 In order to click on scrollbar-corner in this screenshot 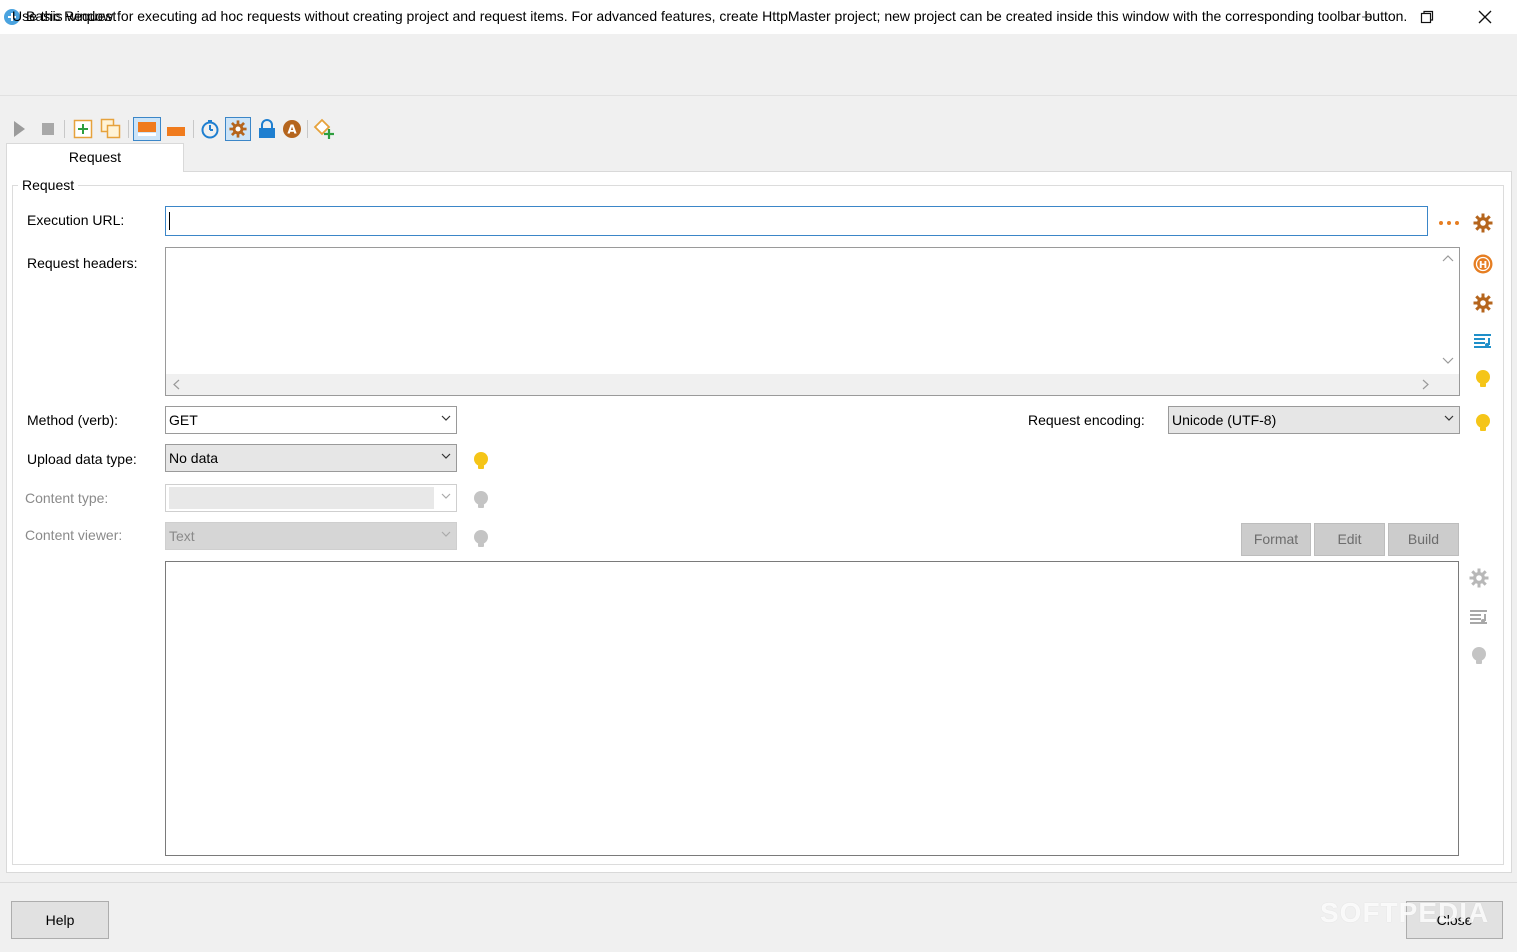, I will do `click(1448, 384)`.